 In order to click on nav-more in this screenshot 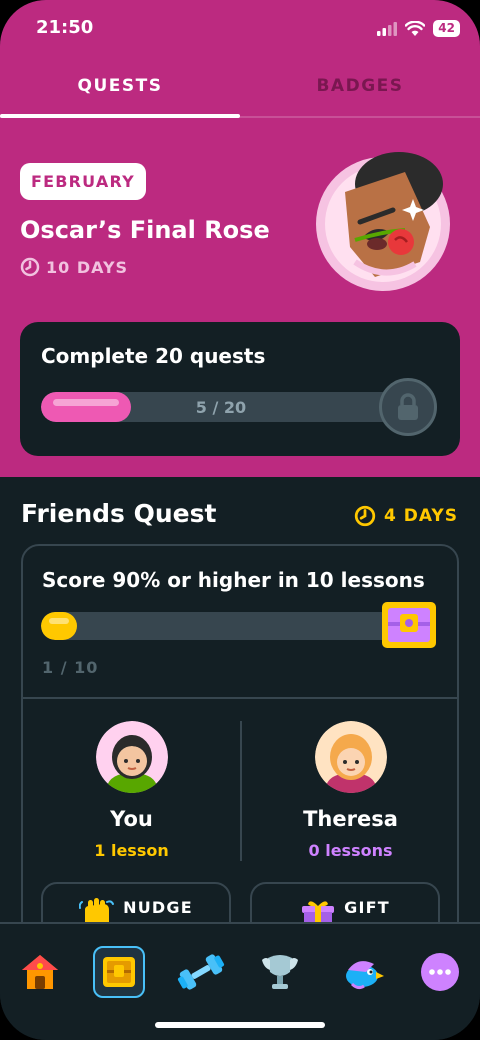, I will do `click(440, 972)`.